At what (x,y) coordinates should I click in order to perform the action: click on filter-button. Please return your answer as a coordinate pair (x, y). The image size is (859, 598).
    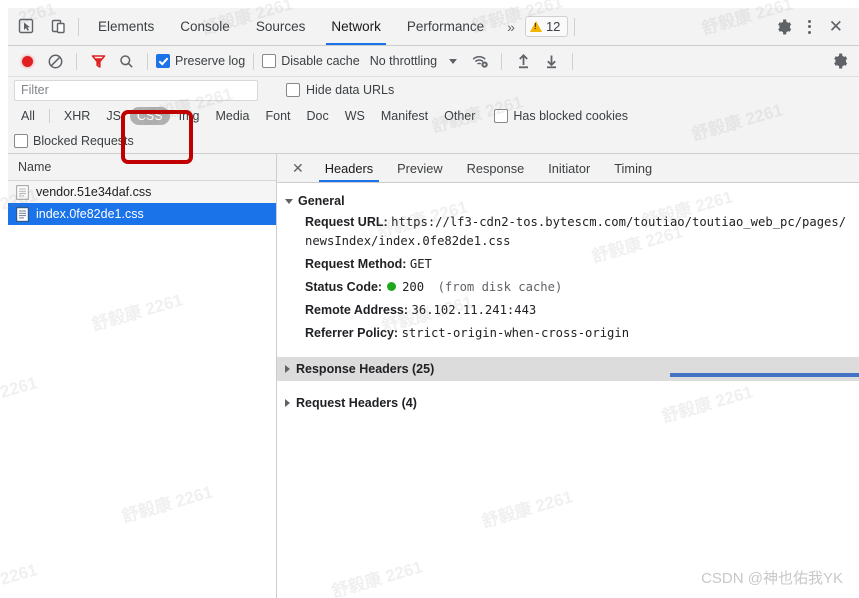
    Looking at the image, I should click on (98, 61).